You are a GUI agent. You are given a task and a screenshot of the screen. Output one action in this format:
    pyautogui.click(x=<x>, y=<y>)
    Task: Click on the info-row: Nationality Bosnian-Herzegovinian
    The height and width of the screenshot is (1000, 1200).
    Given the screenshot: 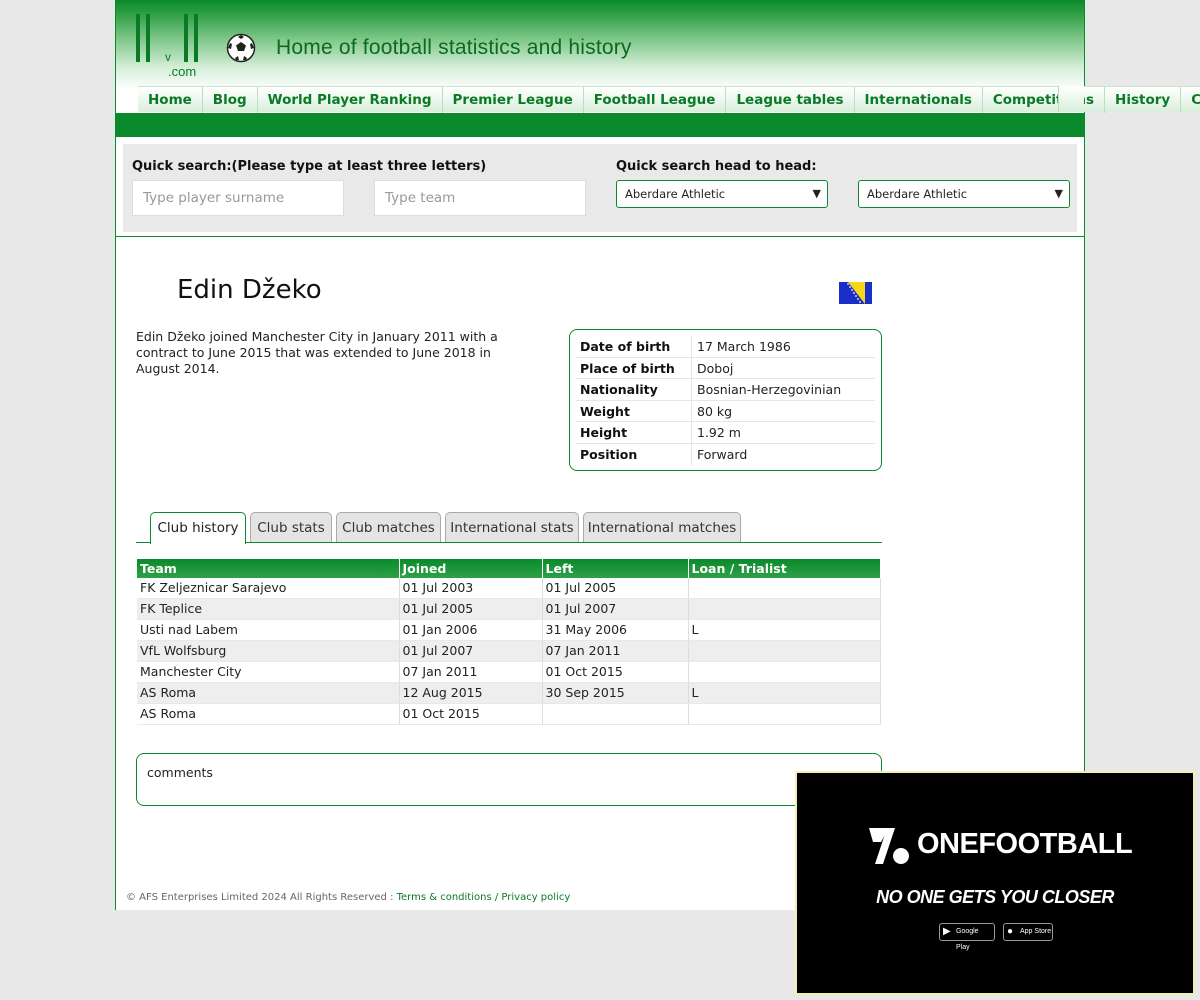 What is the action you would take?
    pyautogui.click(x=725, y=390)
    